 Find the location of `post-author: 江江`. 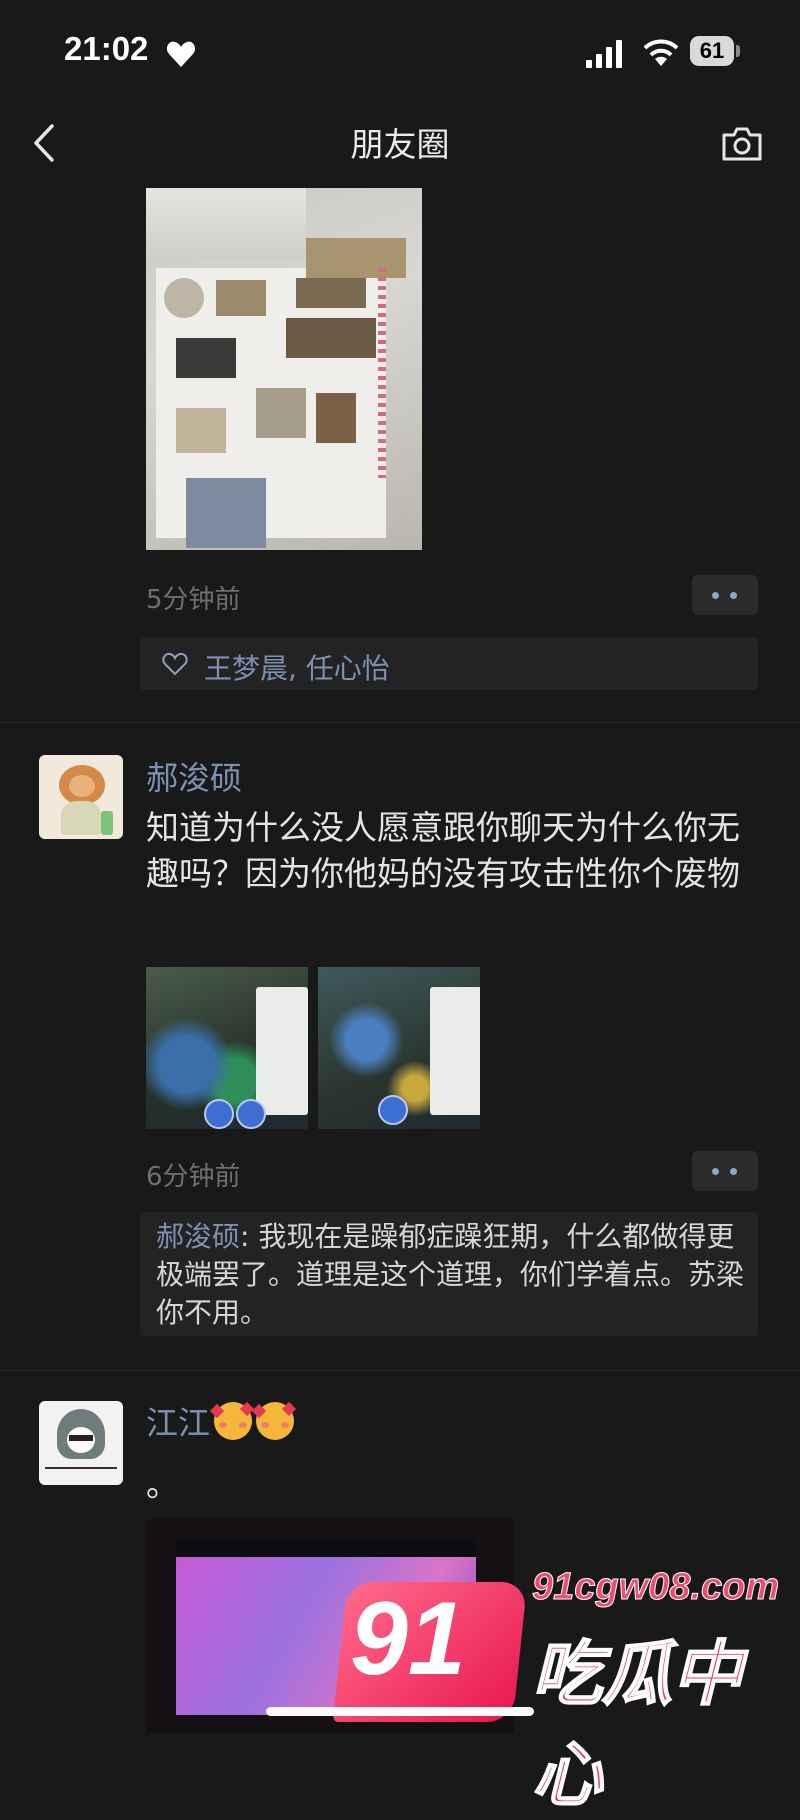

post-author: 江江 is located at coordinates (221, 1421).